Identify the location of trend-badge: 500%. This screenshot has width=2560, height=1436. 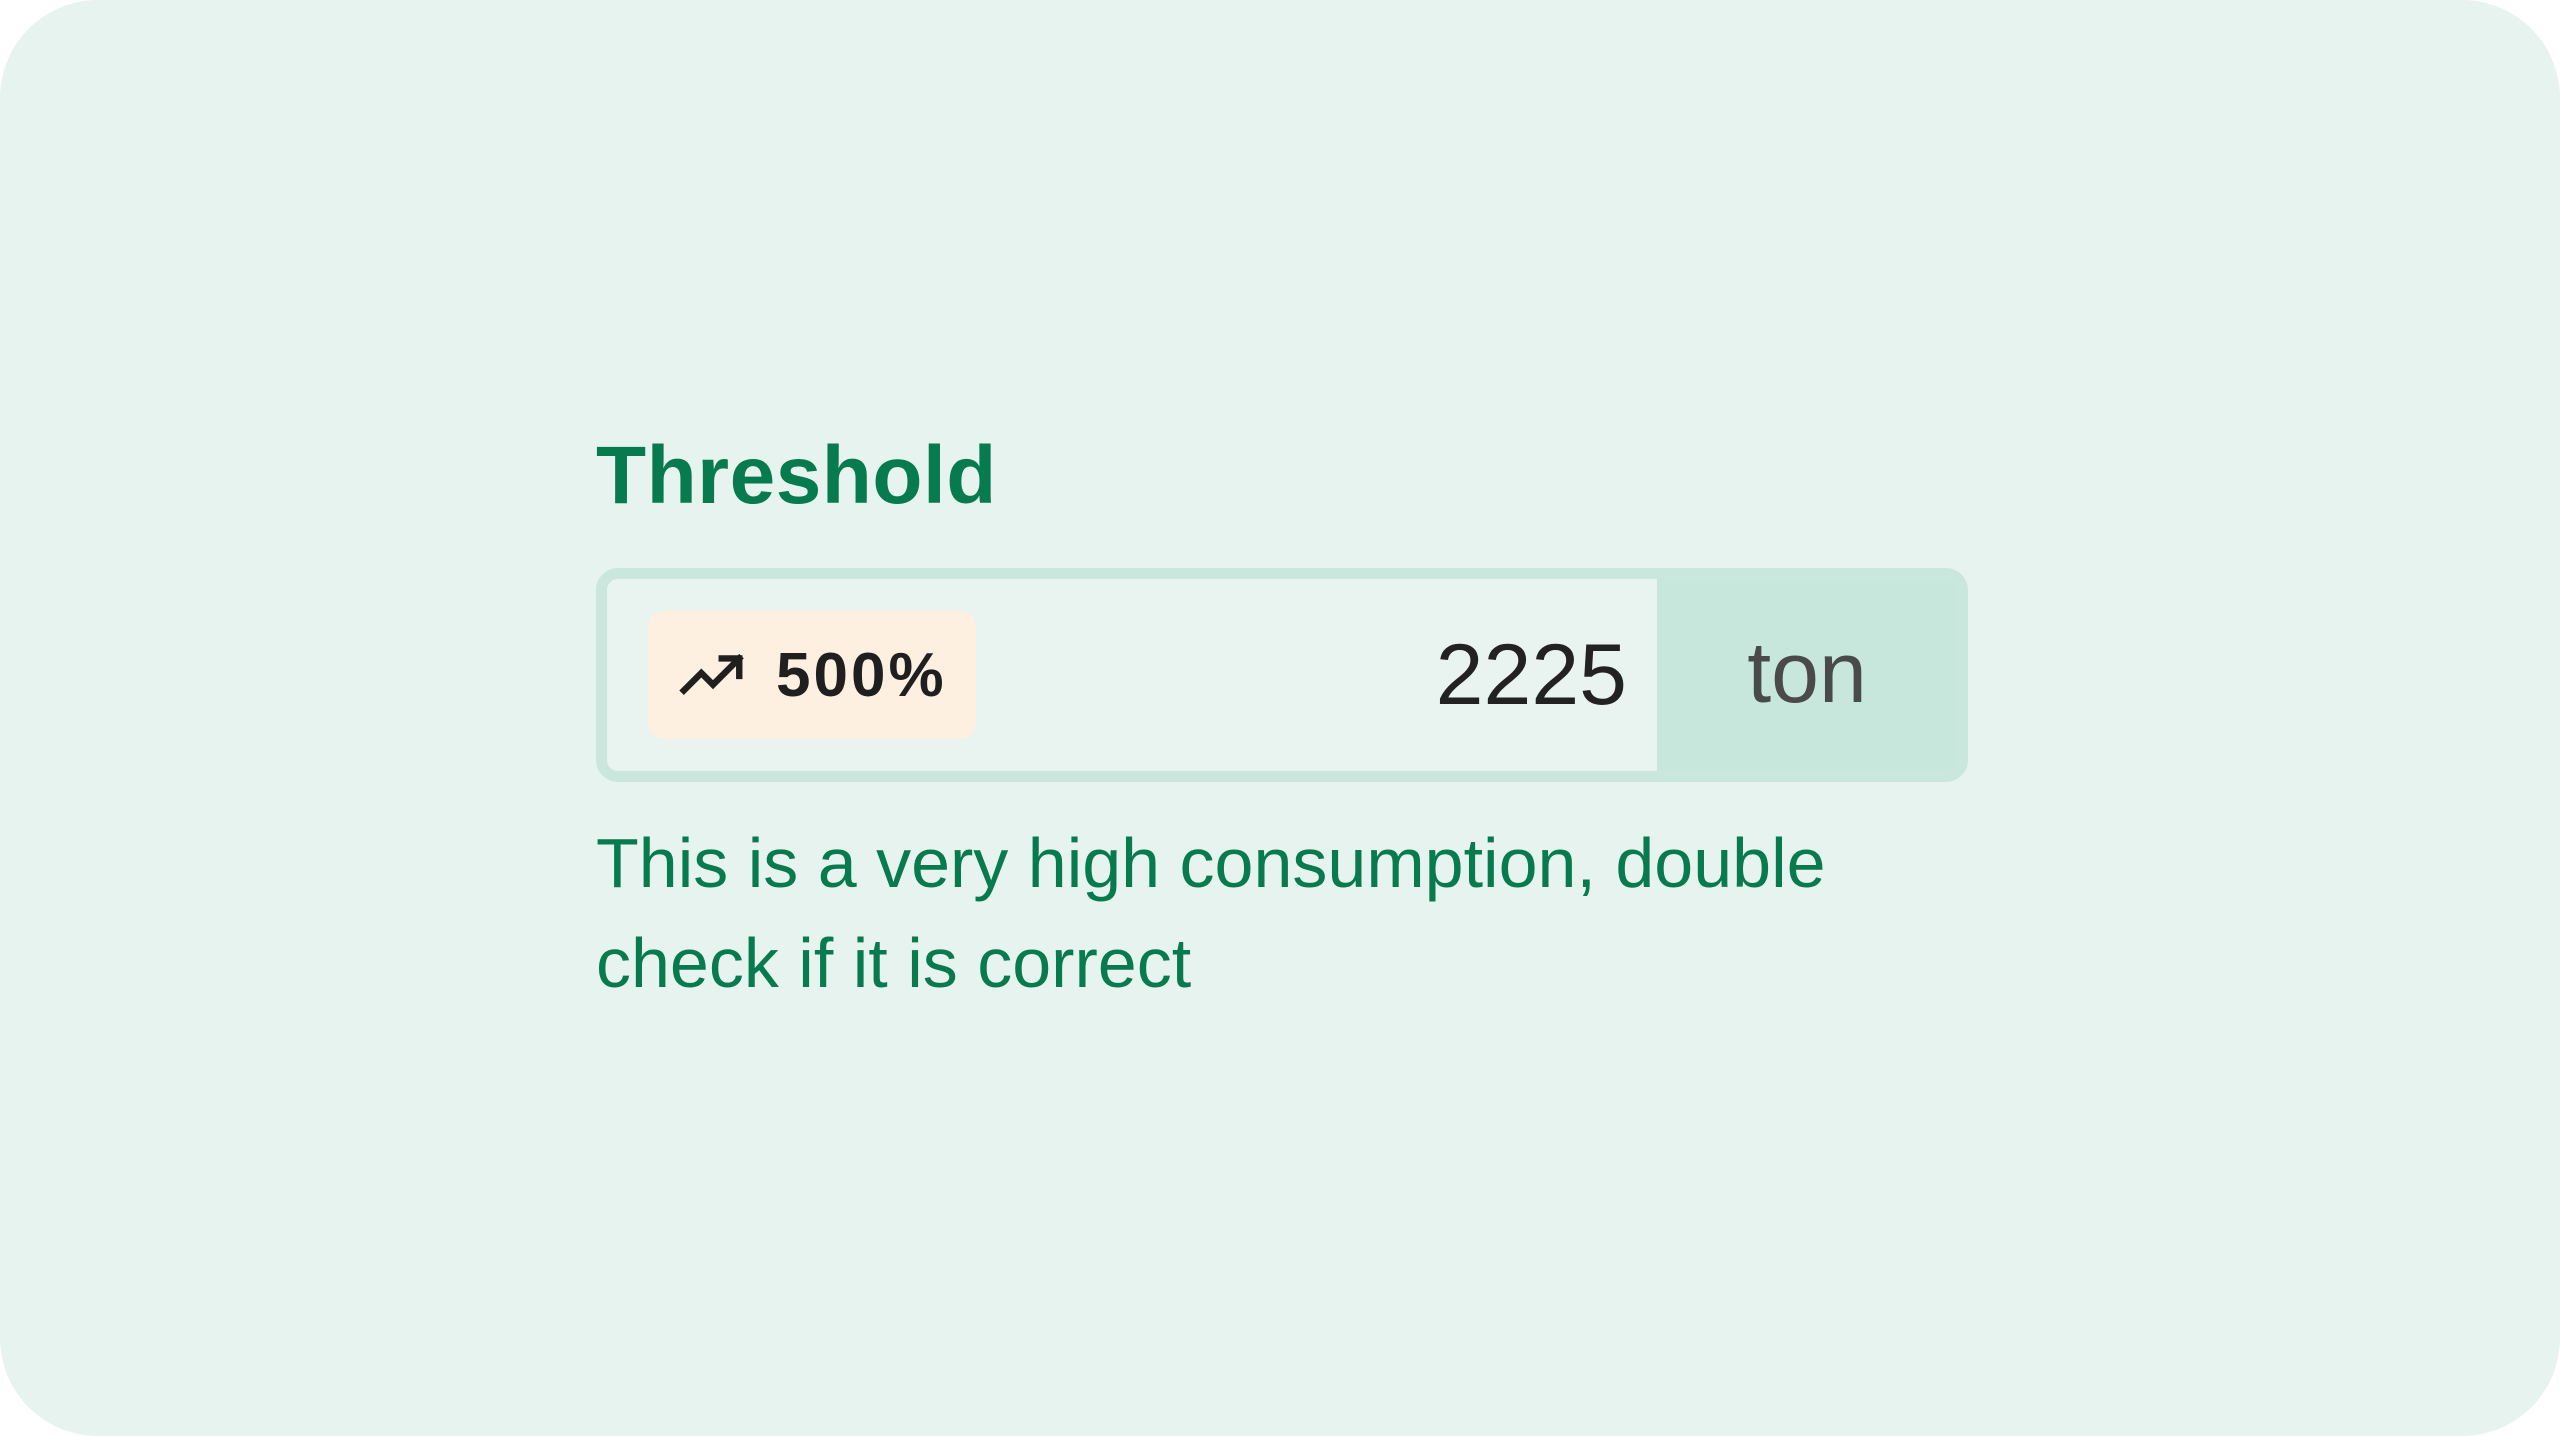
(812, 675).